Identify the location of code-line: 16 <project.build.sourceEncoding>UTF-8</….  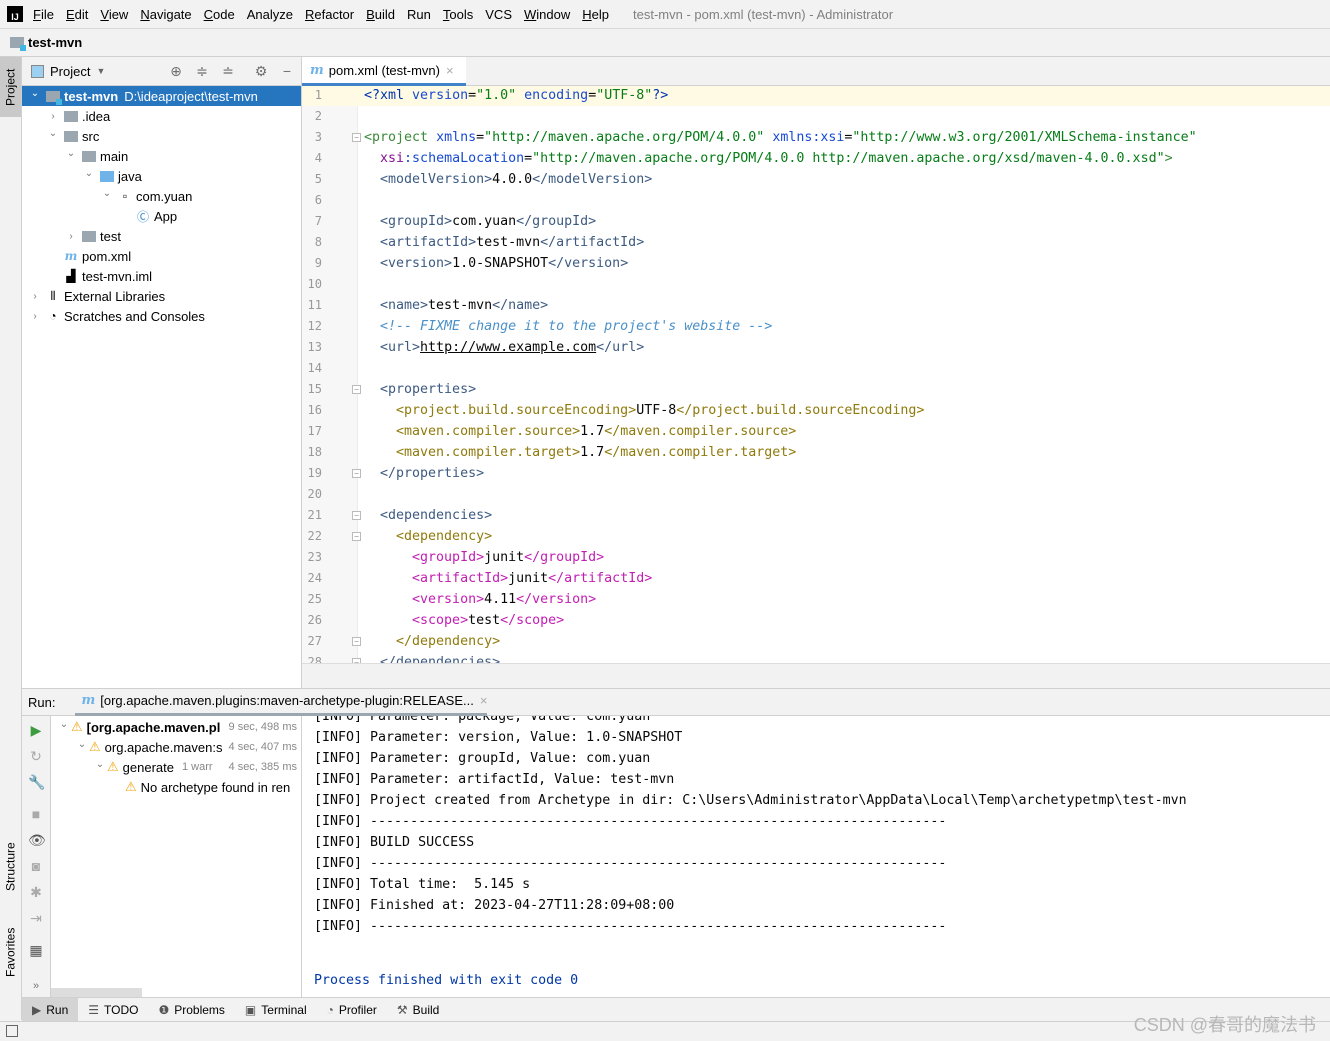
(816, 410).